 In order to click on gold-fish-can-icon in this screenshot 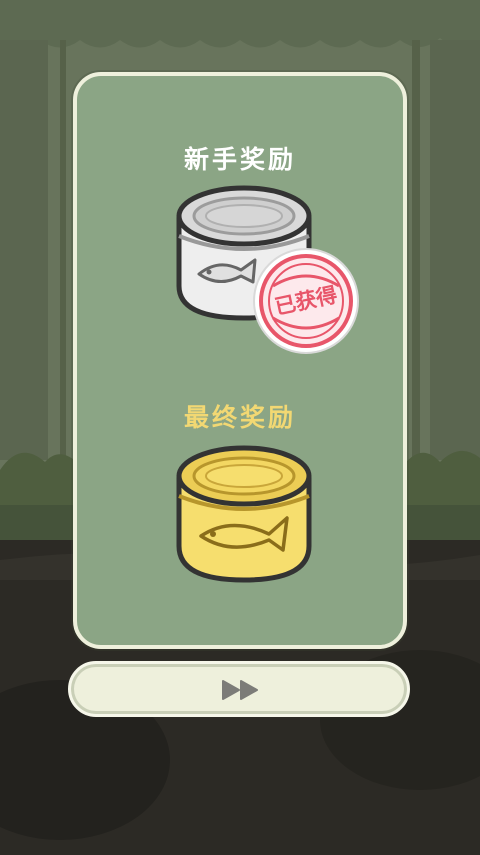, I will do `click(244, 514)`.